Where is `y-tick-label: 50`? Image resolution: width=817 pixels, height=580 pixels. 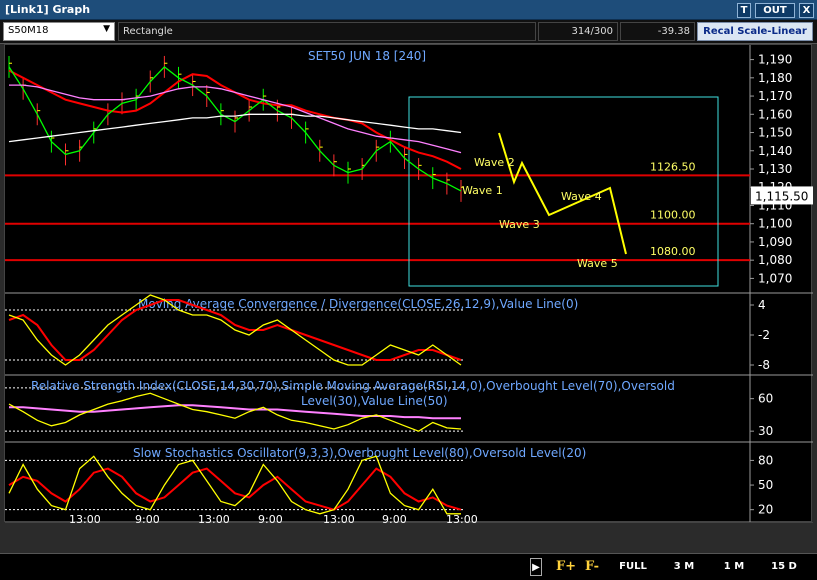
y-tick-label: 50 is located at coordinates (765, 485).